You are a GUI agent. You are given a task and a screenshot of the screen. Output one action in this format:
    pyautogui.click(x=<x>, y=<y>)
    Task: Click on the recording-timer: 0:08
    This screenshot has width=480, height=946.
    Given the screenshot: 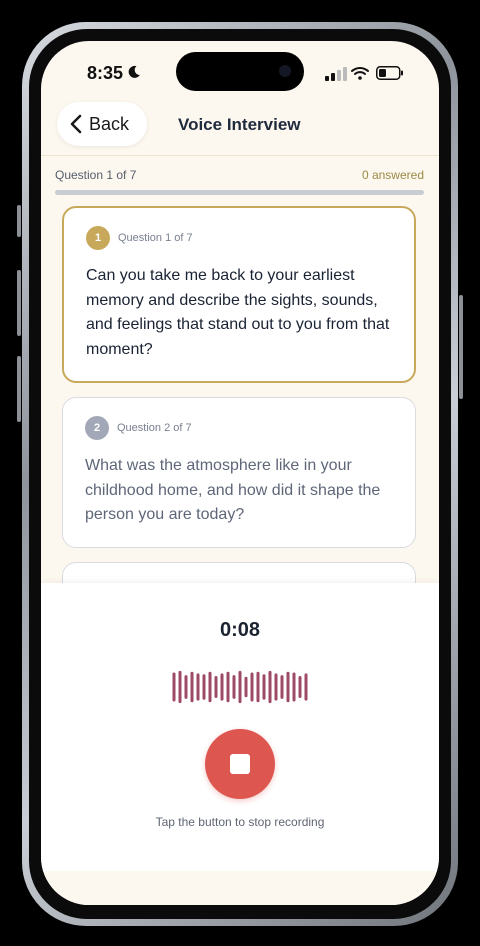 What is the action you would take?
    pyautogui.click(x=240, y=630)
    